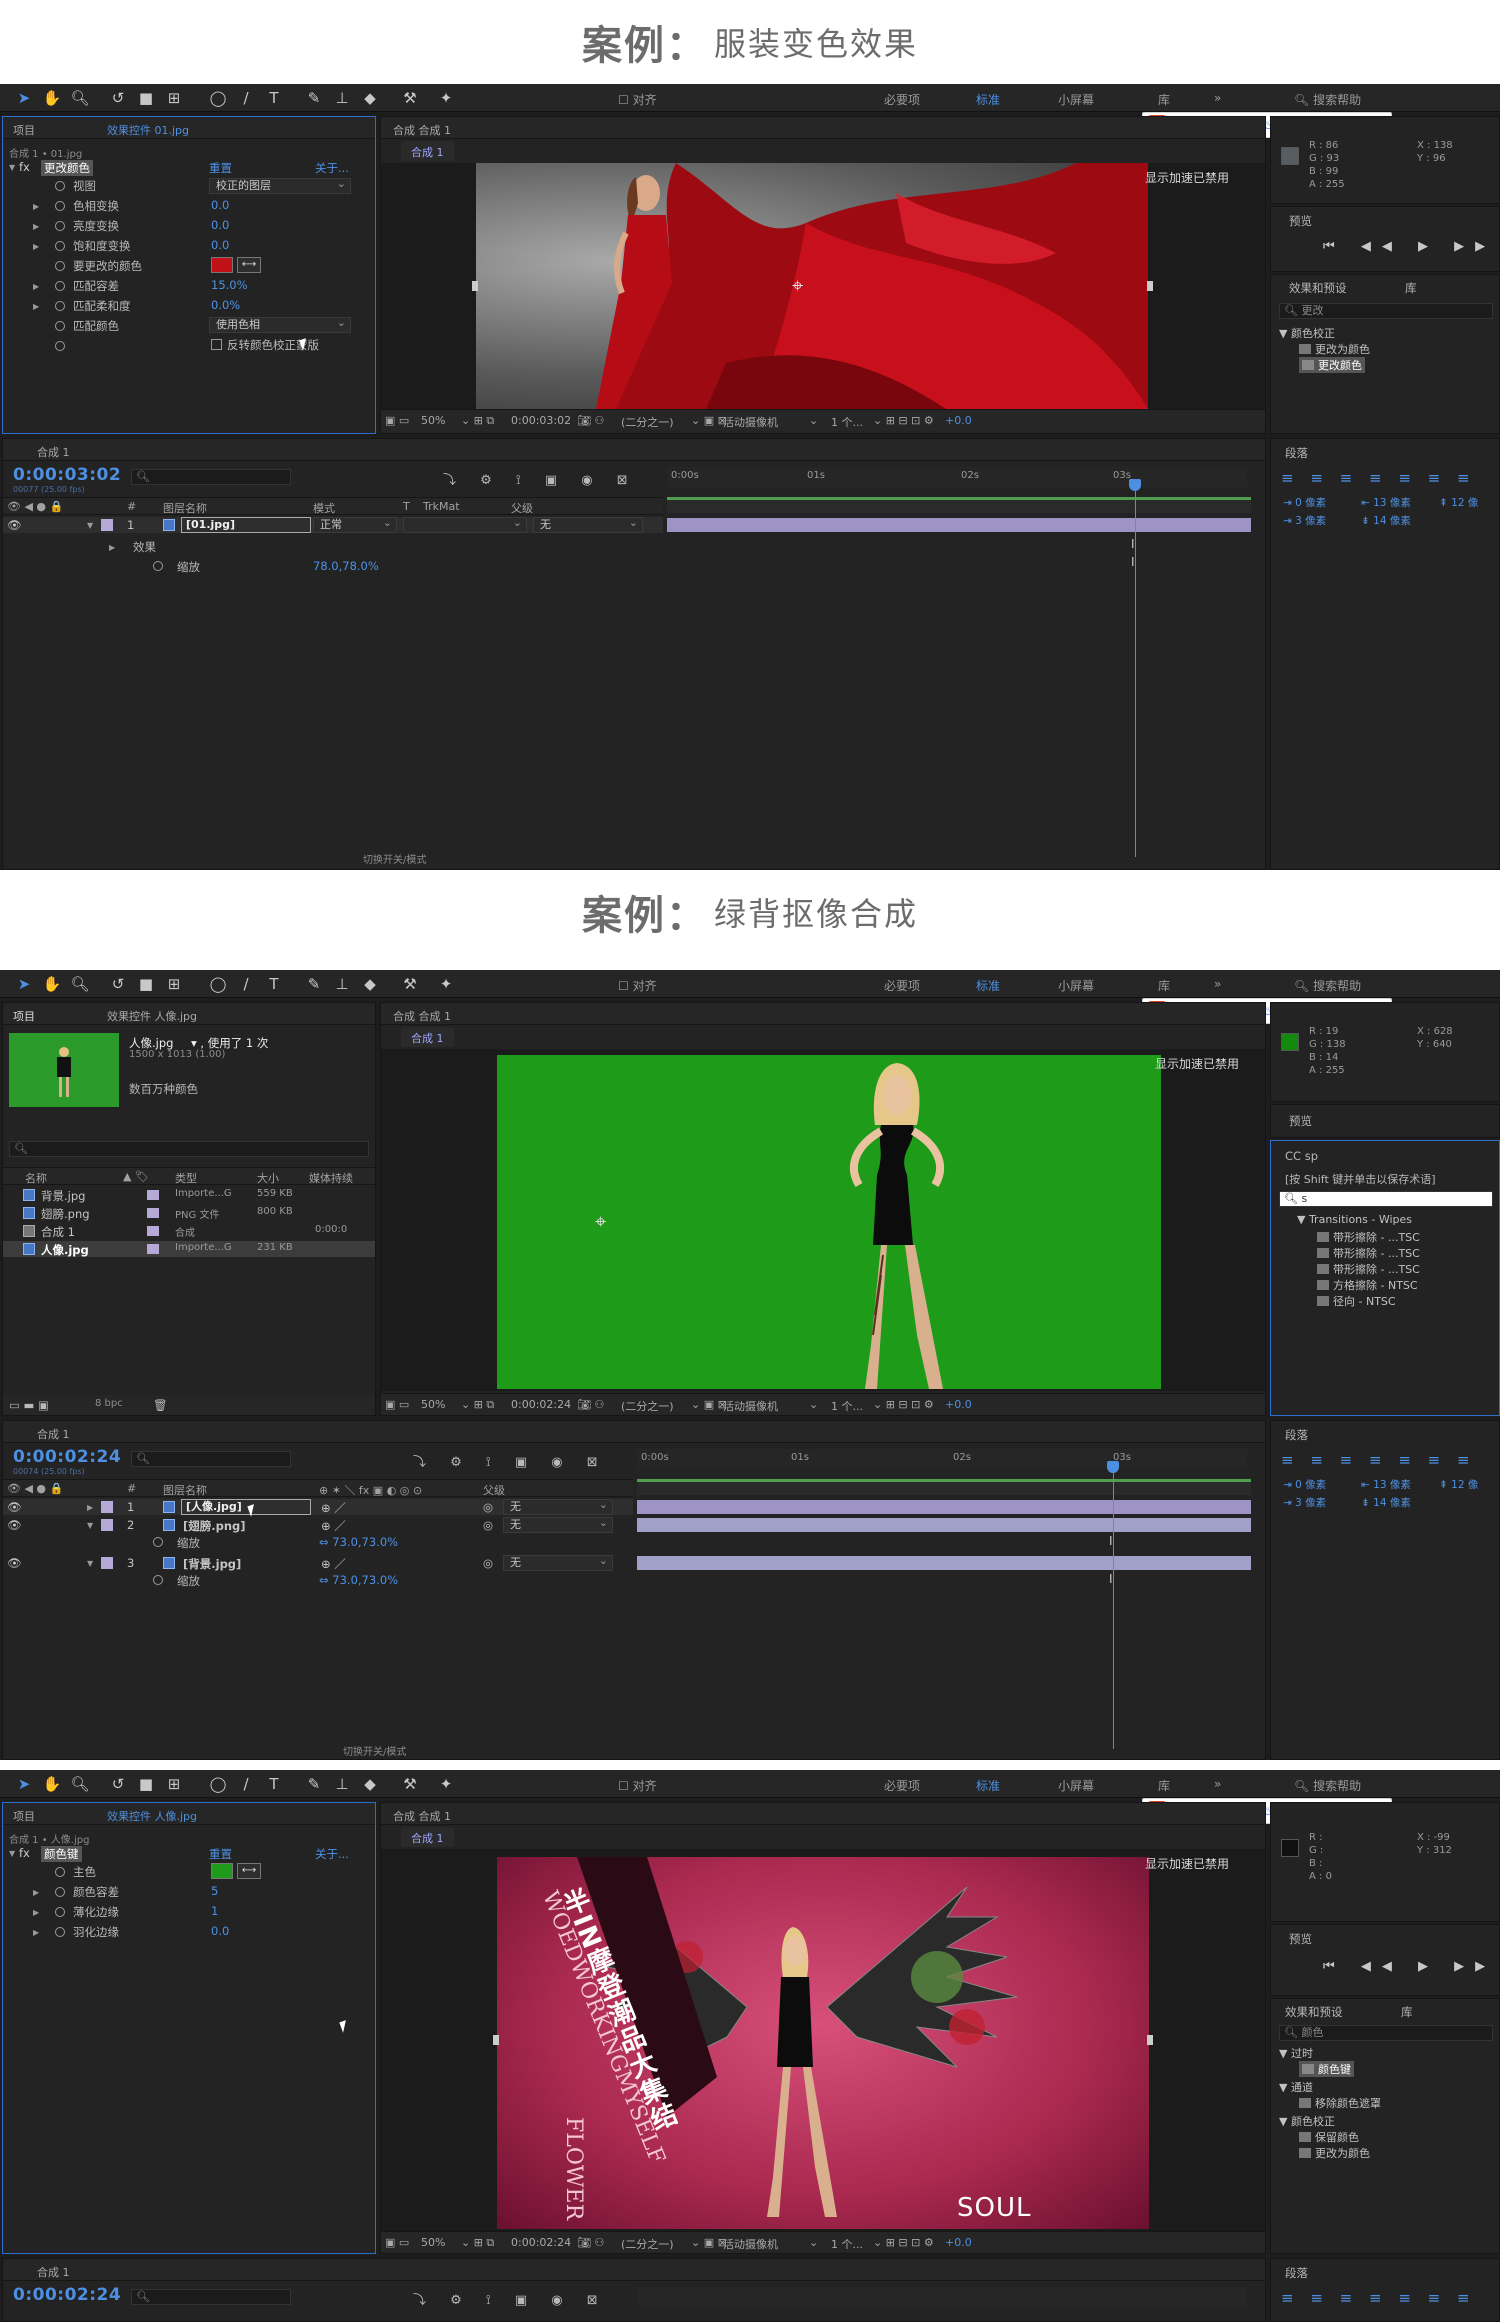 The height and width of the screenshot is (2322, 1500). I want to click on clone-tool-icon: ⊥, so click(342, 1784).